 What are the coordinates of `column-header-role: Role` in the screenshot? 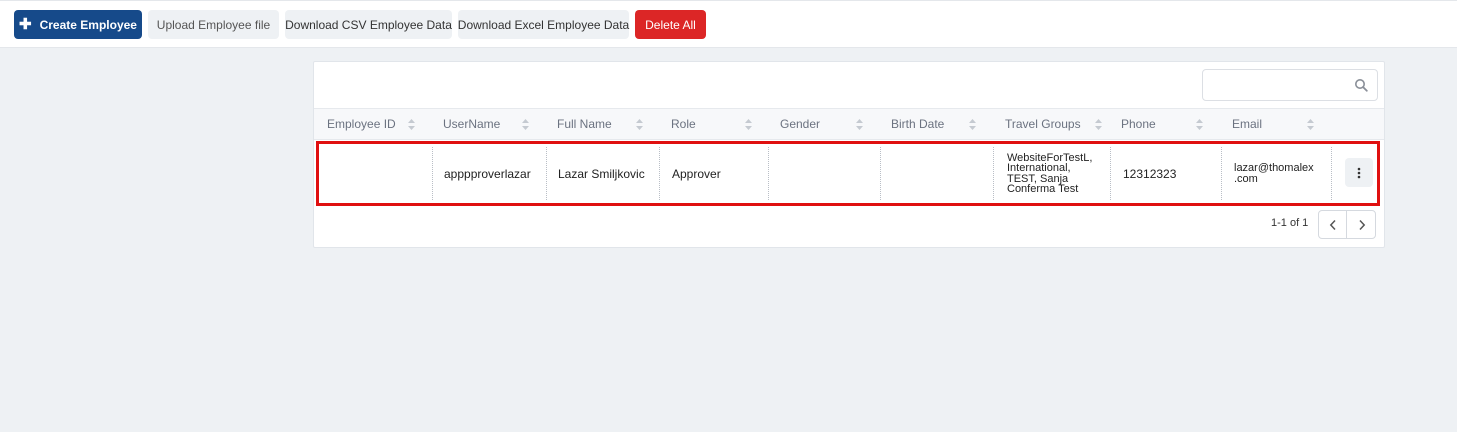 It's located at (724, 124).